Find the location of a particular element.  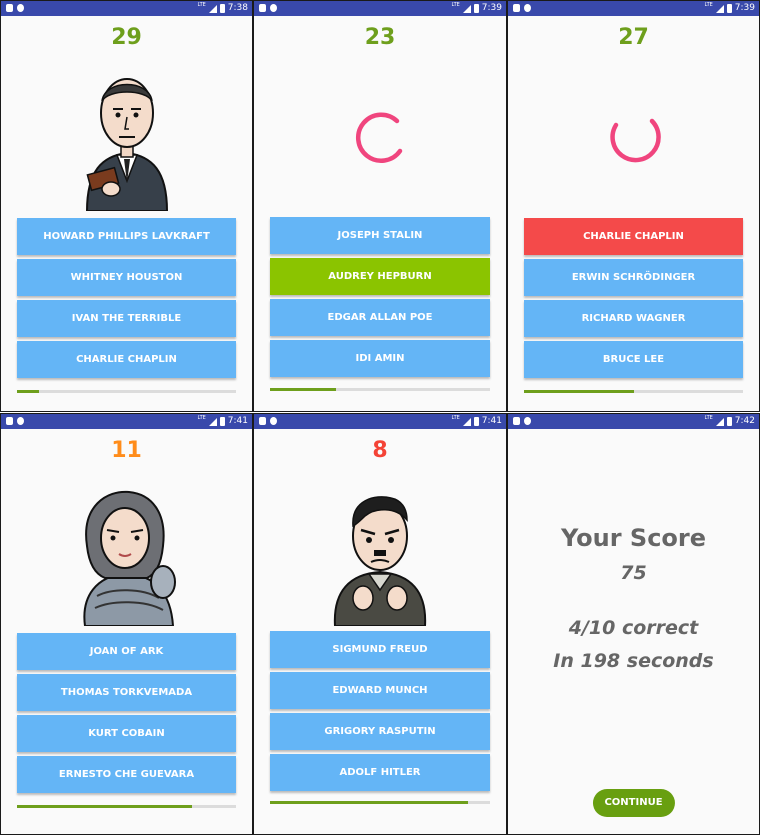

elapsed-time: In 198 seconds is located at coordinates (633, 661).